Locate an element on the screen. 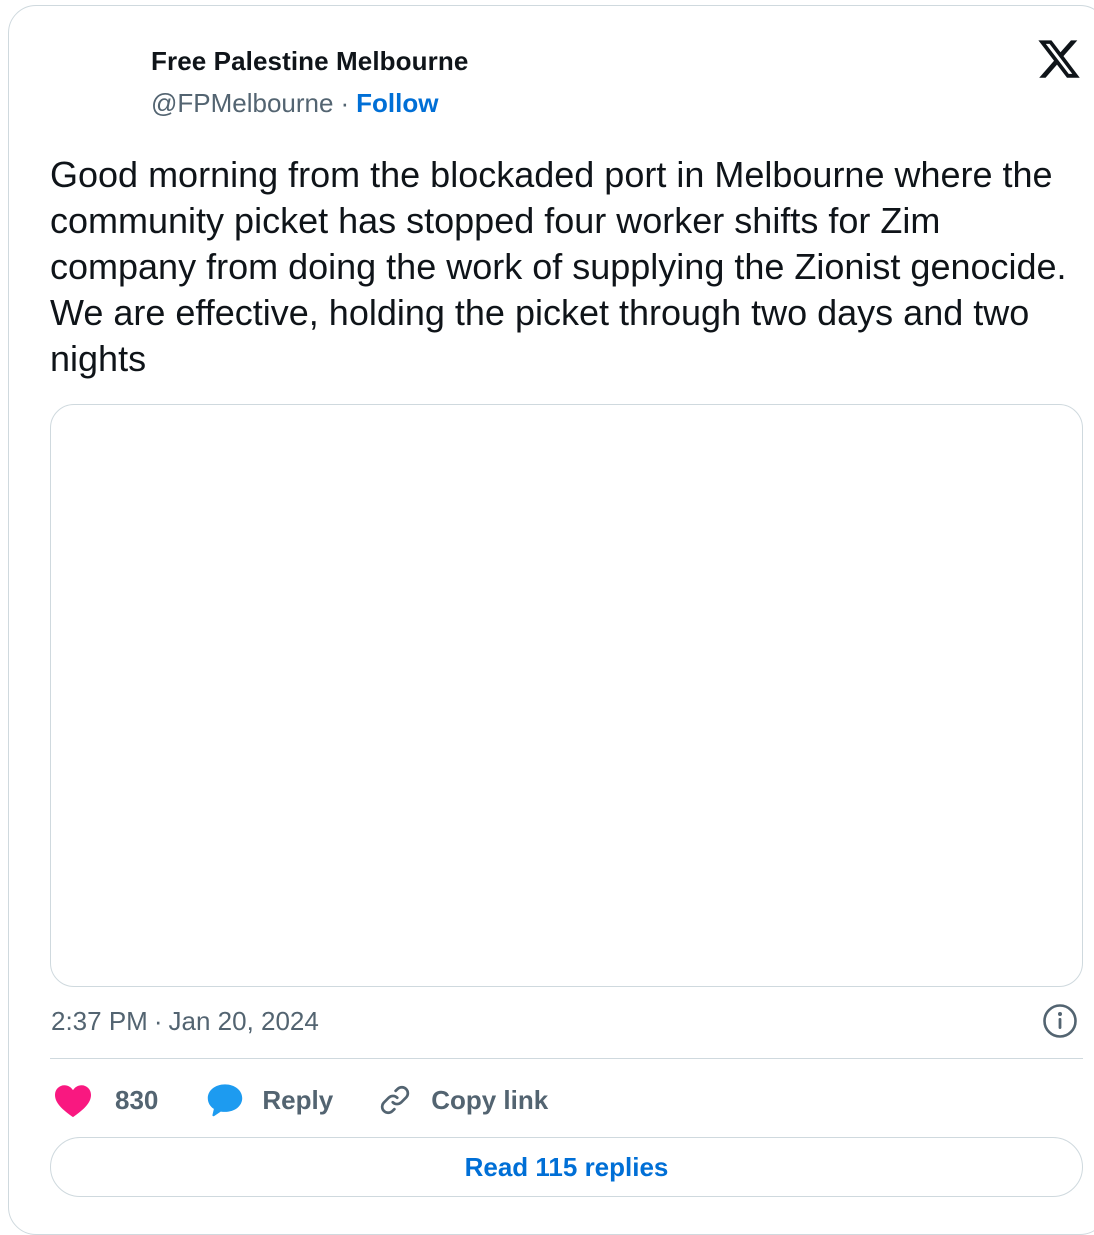 The height and width of the screenshot is (1235, 1094). like-button: 830 is located at coordinates (105, 1100).